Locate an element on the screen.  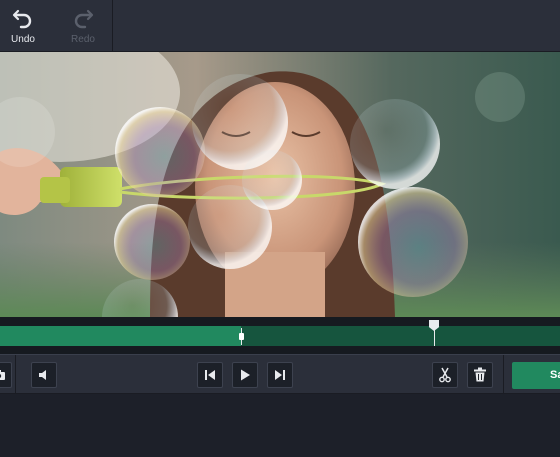
skip-forward-icon is located at coordinates (280, 375).